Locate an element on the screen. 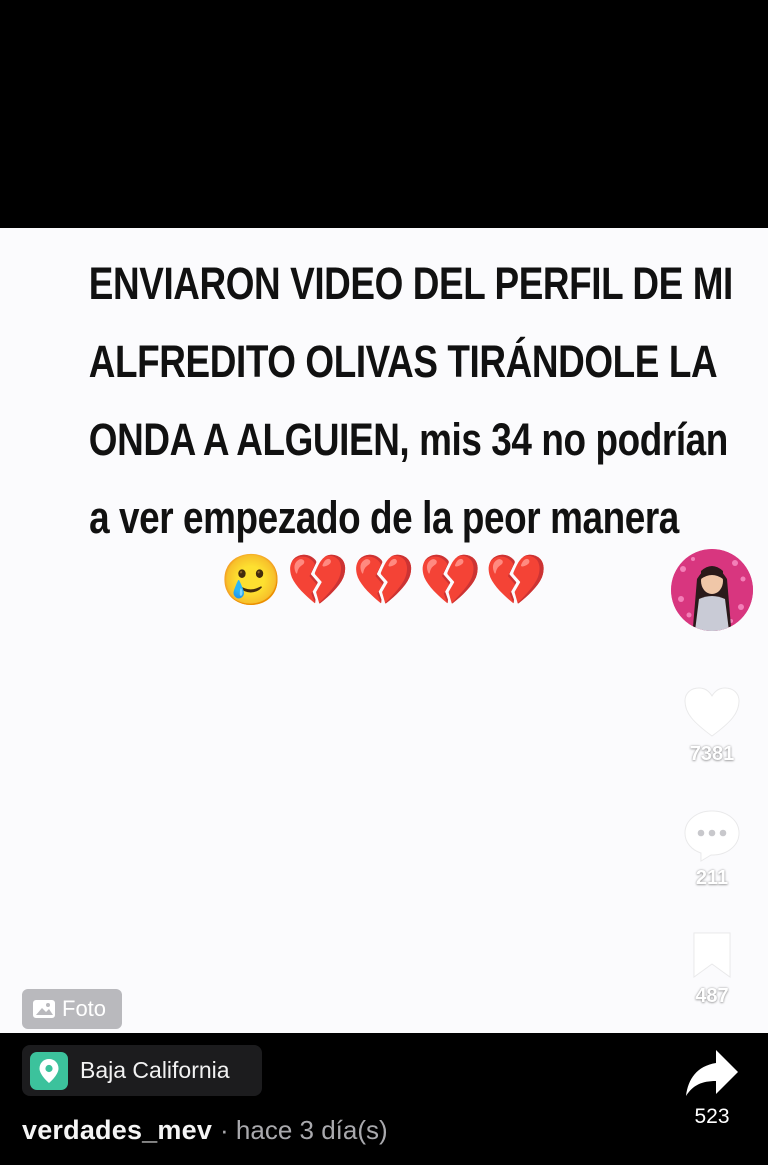 This screenshot has height=1165, width=768. location-chip: Baja California is located at coordinates (142, 1070).